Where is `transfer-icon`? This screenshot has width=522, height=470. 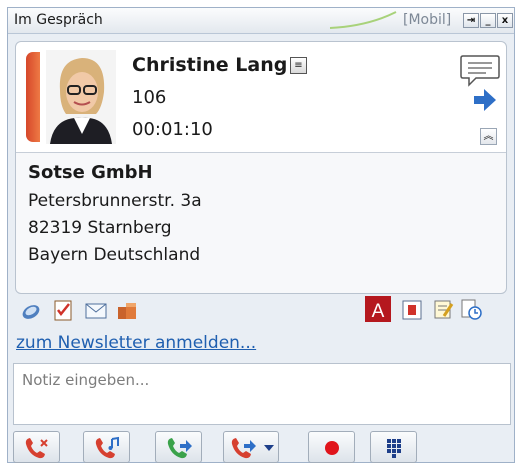
transfer-icon is located at coordinates (179, 448).